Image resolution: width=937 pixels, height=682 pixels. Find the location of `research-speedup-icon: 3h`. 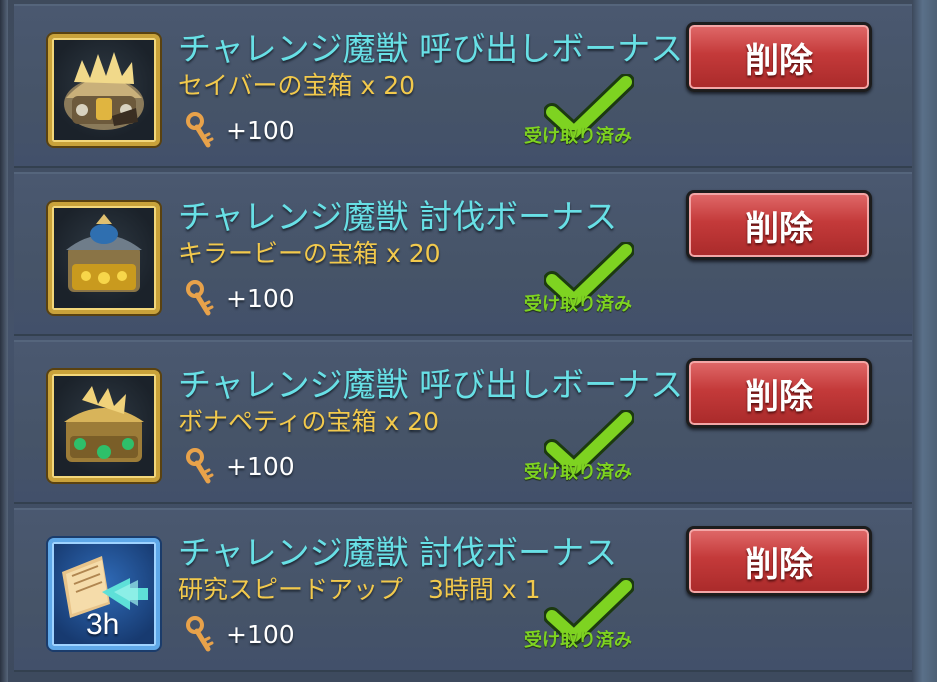

research-speedup-icon: 3h is located at coordinates (104, 594).